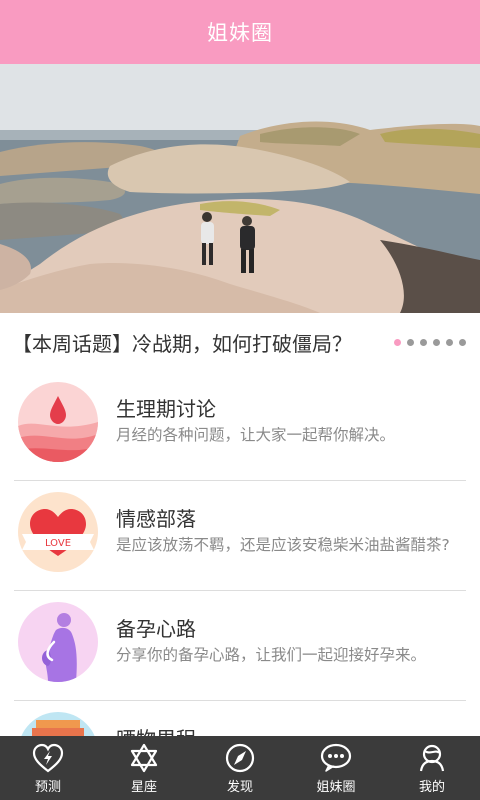 Image resolution: width=480 pixels, height=800 pixels. I want to click on item-title: 情感部落, so click(156, 519).